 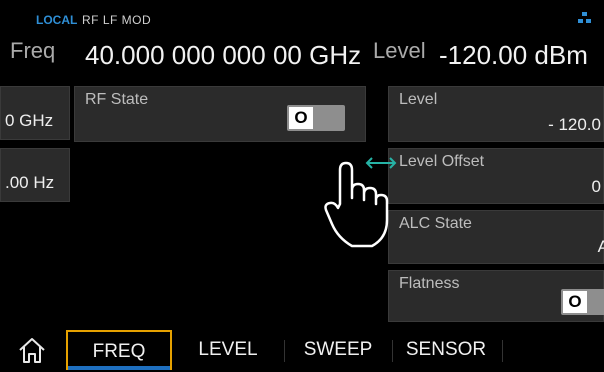 What do you see at coordinates (220, 114) in the screenshot?
I see `rf-state-panel: RF State O` at bounding box center [220, 114].